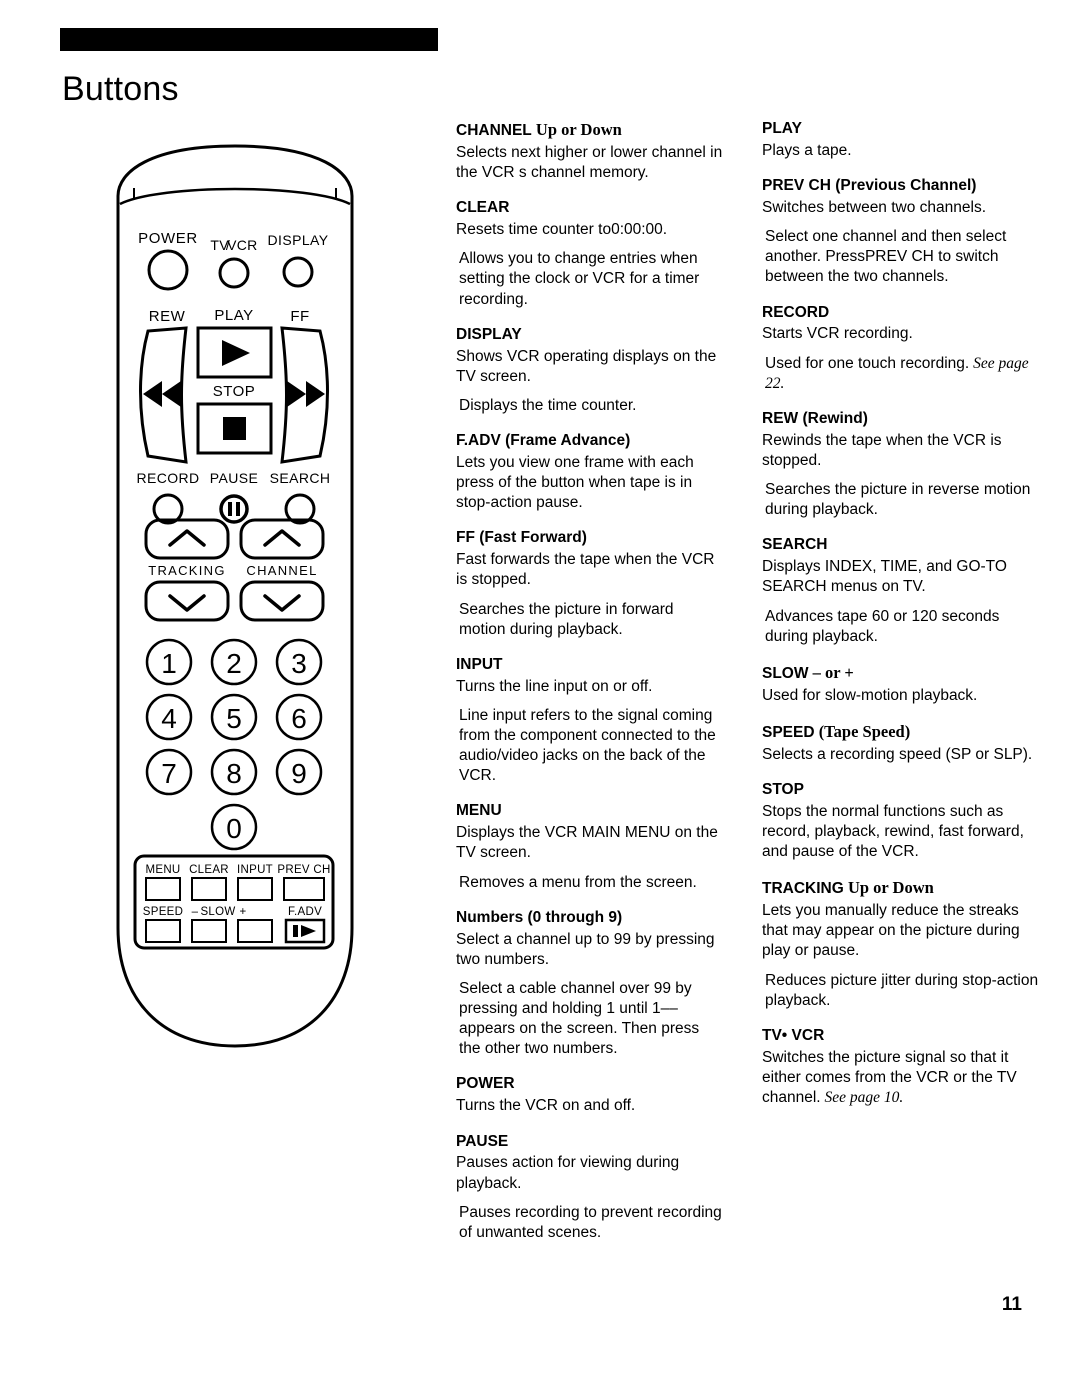 The image size is (1080, 1397). I want to click on remote-key-label-3: 3, so click(299, 663).